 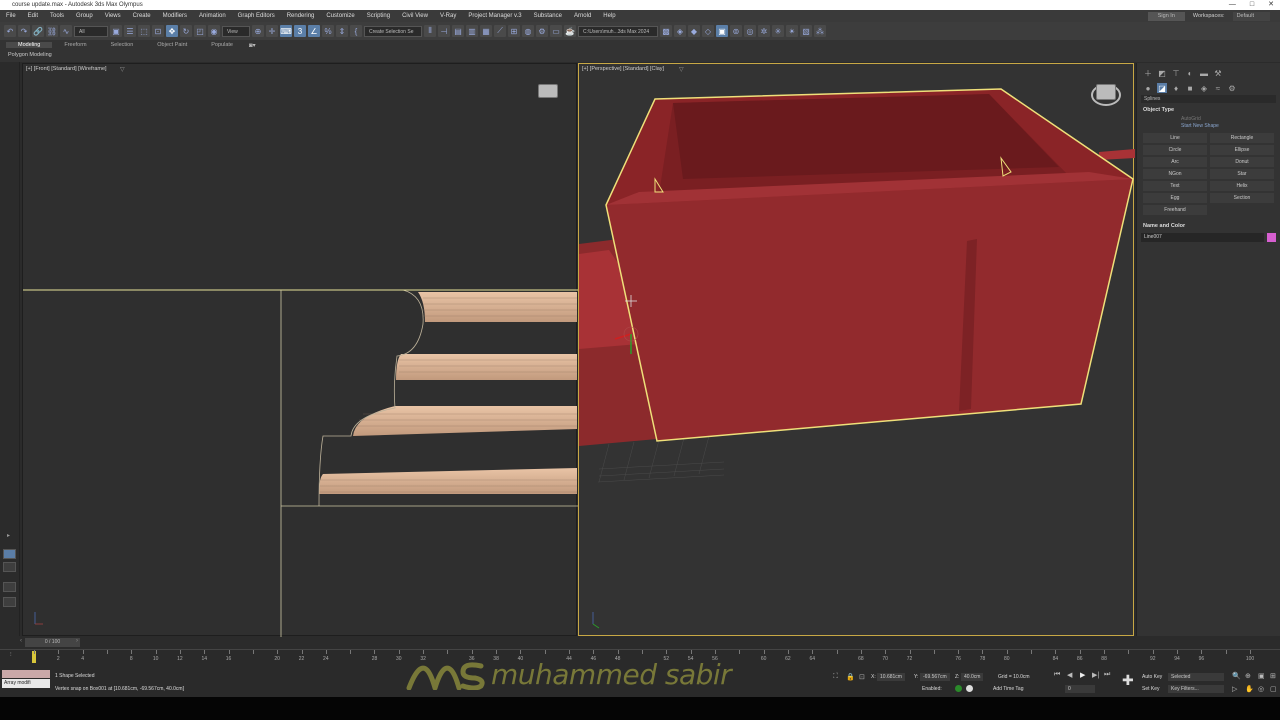 I want to click on layout-quad-icon, so click(x=9, y=587).